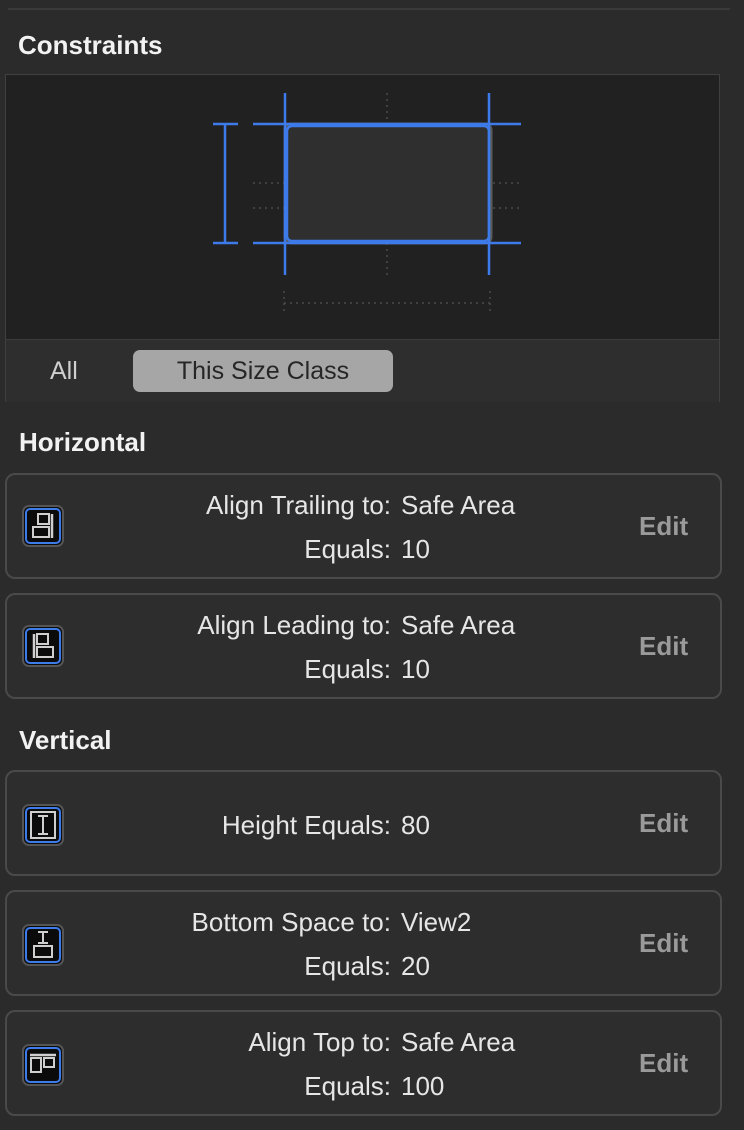 Image resolution: width=744 pixels, height=1130 pixels. What do you see at coordinates (423, 1086) in the screenshot?
I see `constraint-constant: 100` at bounding box center [423, 1086].